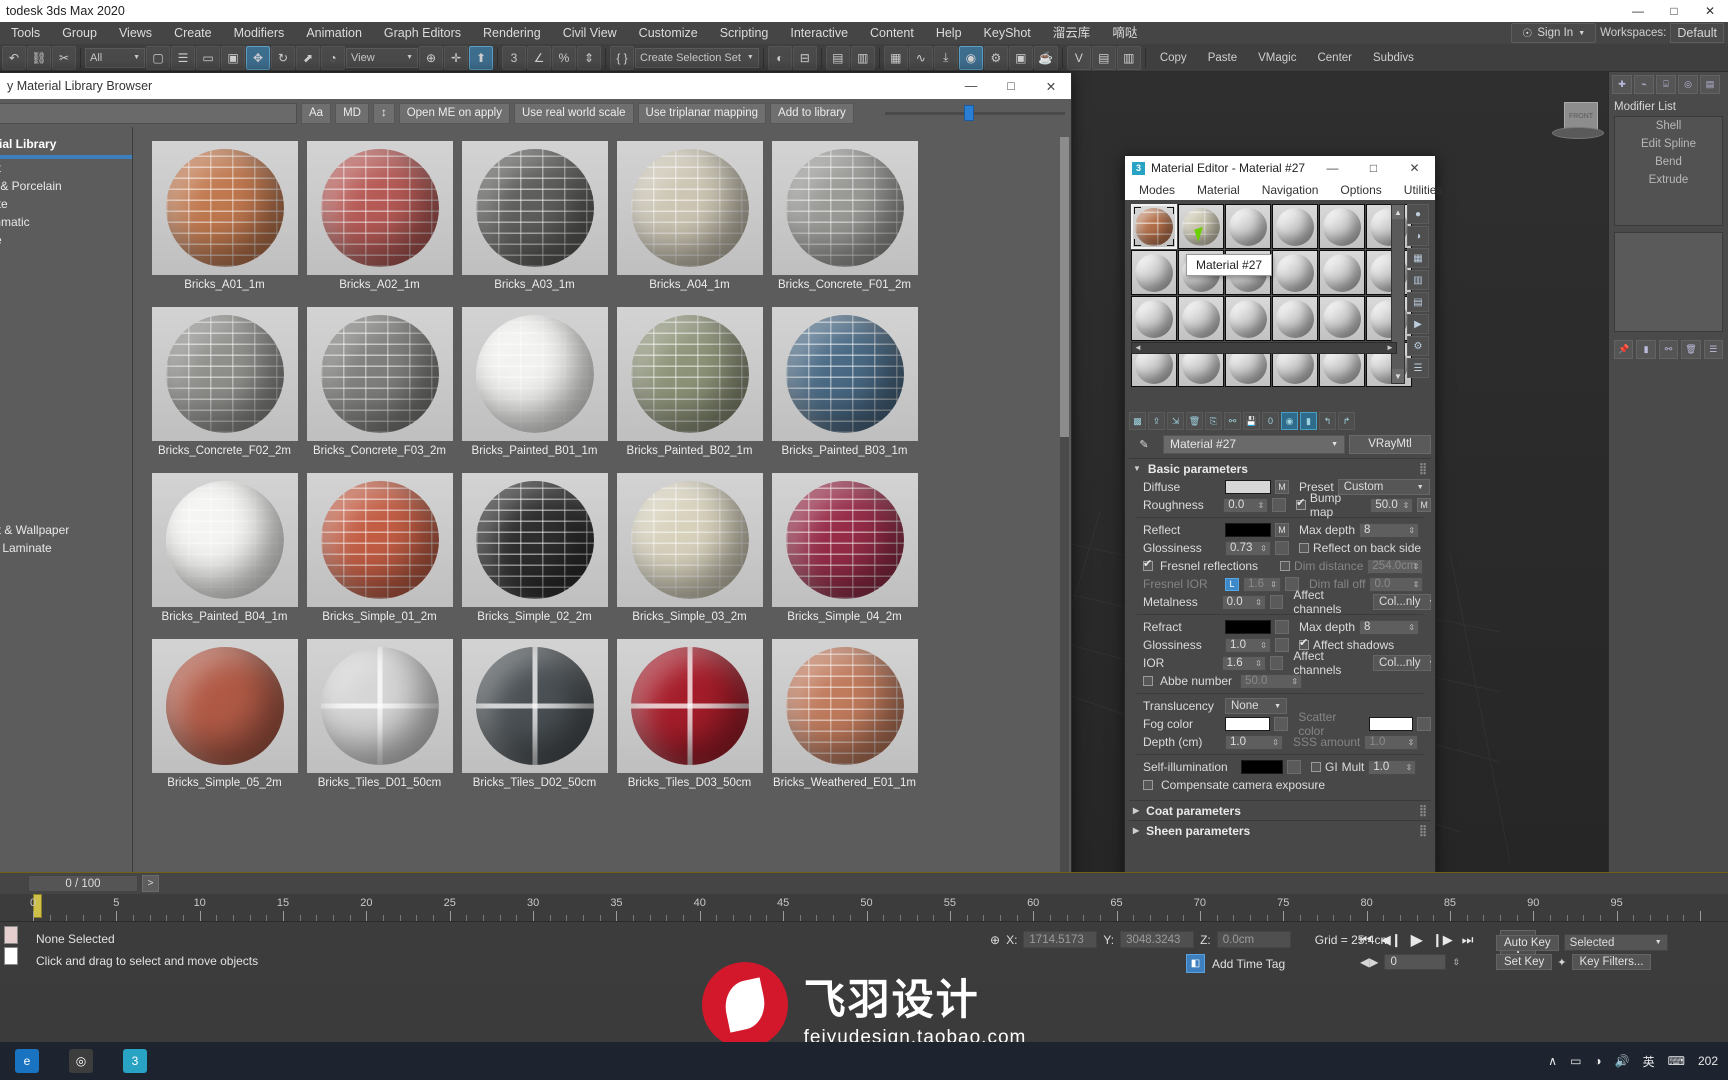 The image size is (1728, 1080). What do you see at coordinates (1708, 1061) in the screenshot?
I see `clock: 202` at bounding box center [1708, 1061].